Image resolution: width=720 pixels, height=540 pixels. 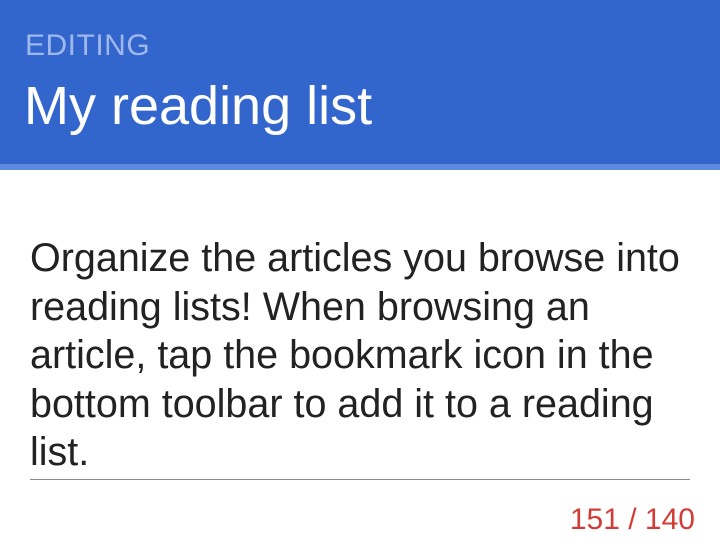 What do you see at coordinates (198, 106) in the screenshot?
I see `reading-list-title: My reading list` at bounding box center [198, 106].